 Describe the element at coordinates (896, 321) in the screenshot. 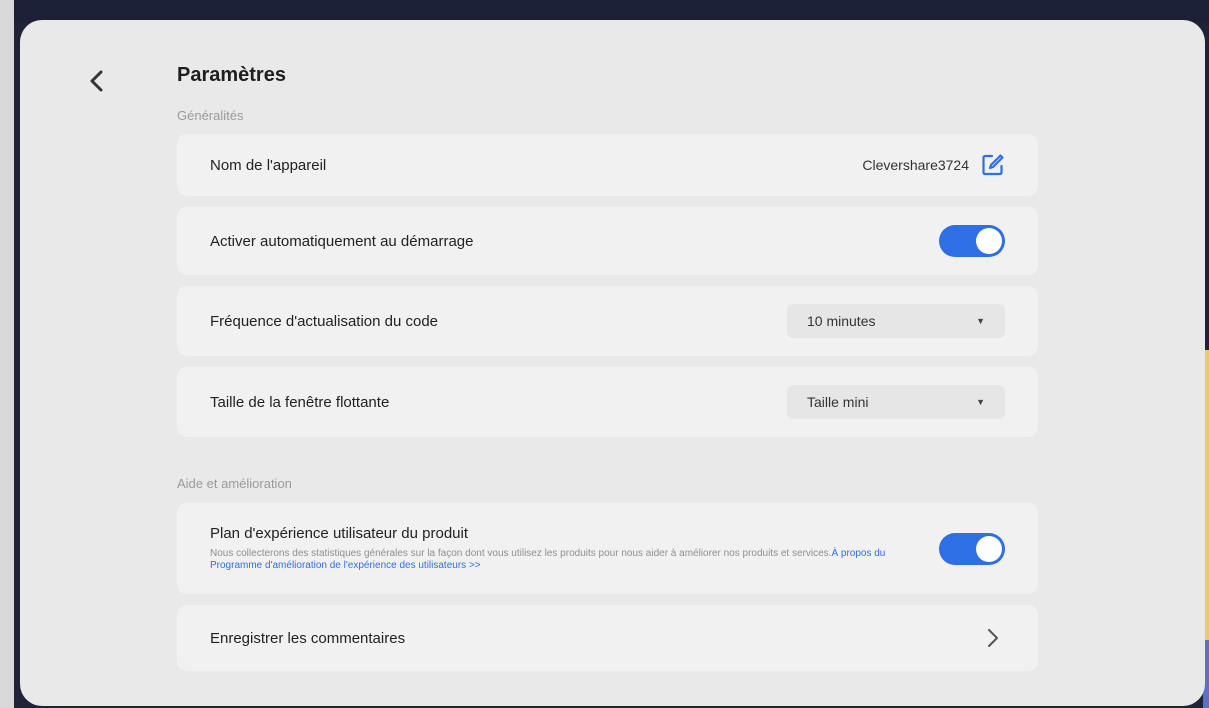

I see `refresh-frequency-select: 10 minutes ▼` at that location.